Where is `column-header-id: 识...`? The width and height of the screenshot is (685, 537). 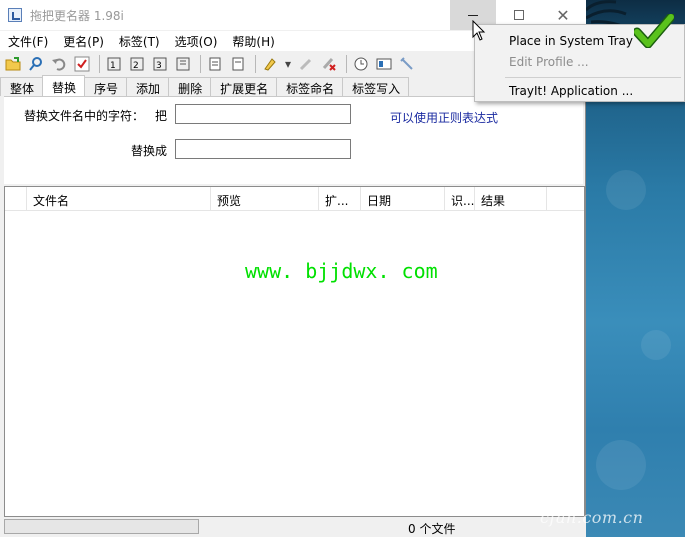
column-header-id: 识... is located at coordinates (460, 199).